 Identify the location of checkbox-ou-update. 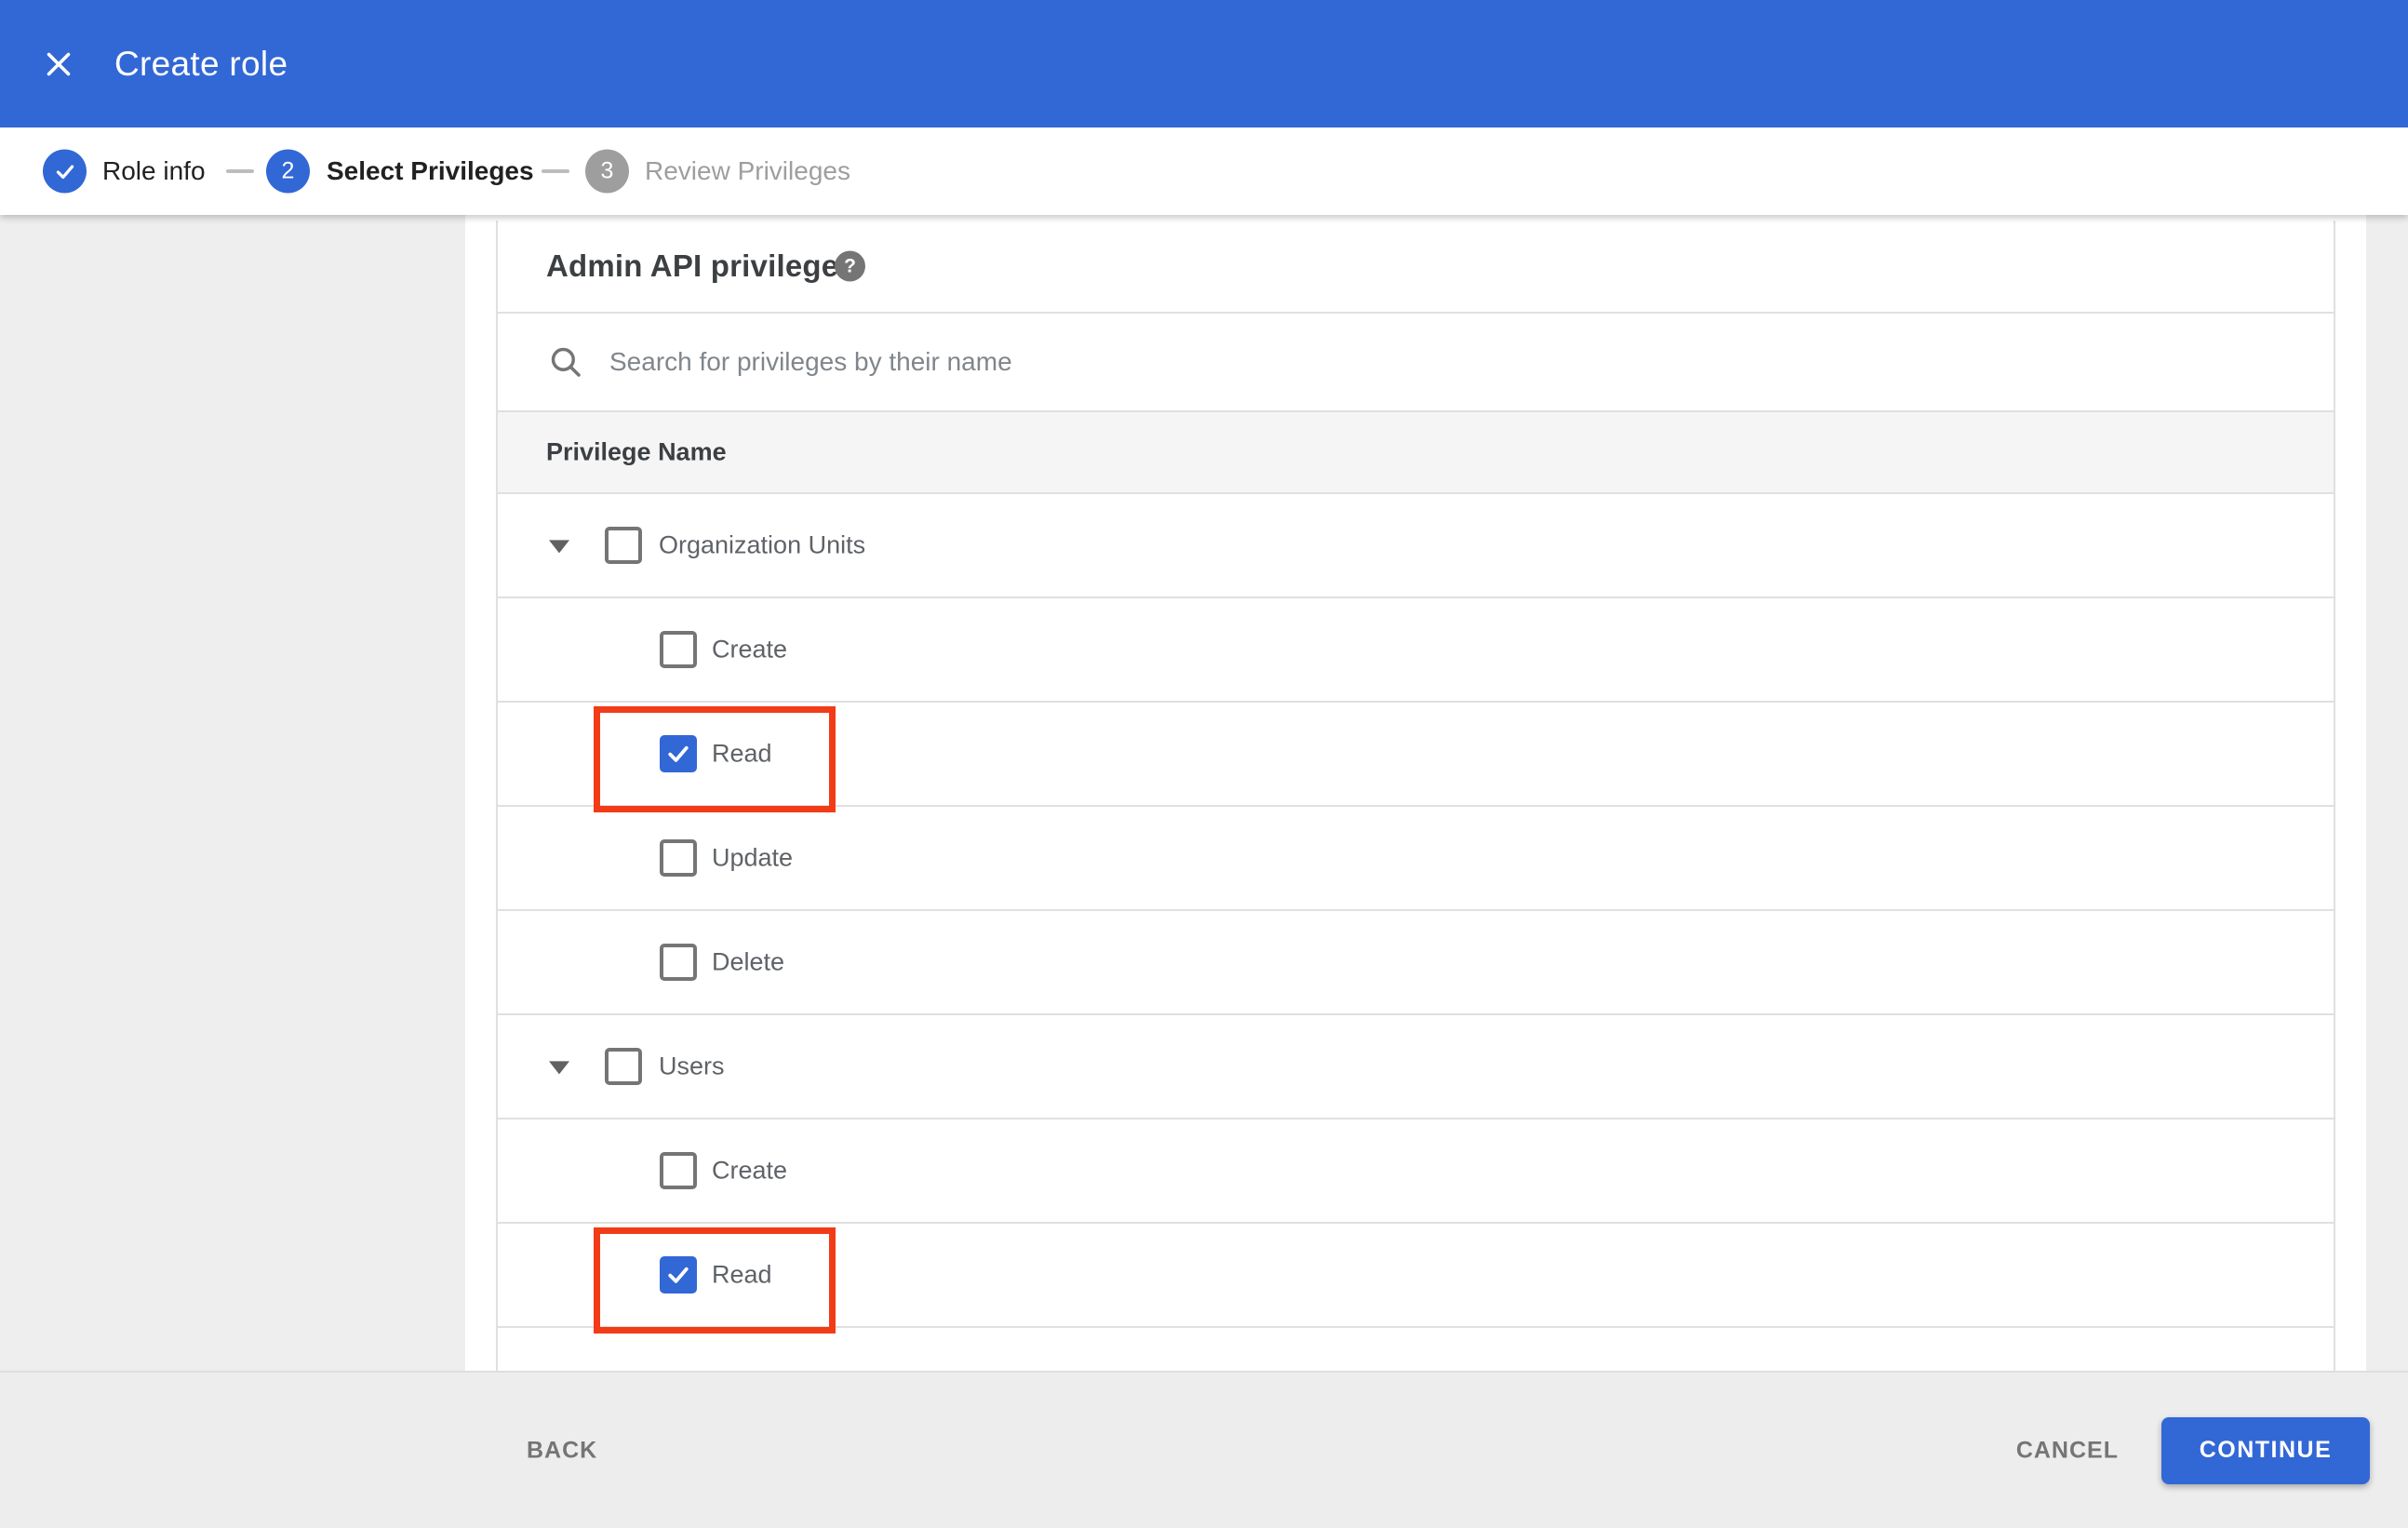
(679, 858).